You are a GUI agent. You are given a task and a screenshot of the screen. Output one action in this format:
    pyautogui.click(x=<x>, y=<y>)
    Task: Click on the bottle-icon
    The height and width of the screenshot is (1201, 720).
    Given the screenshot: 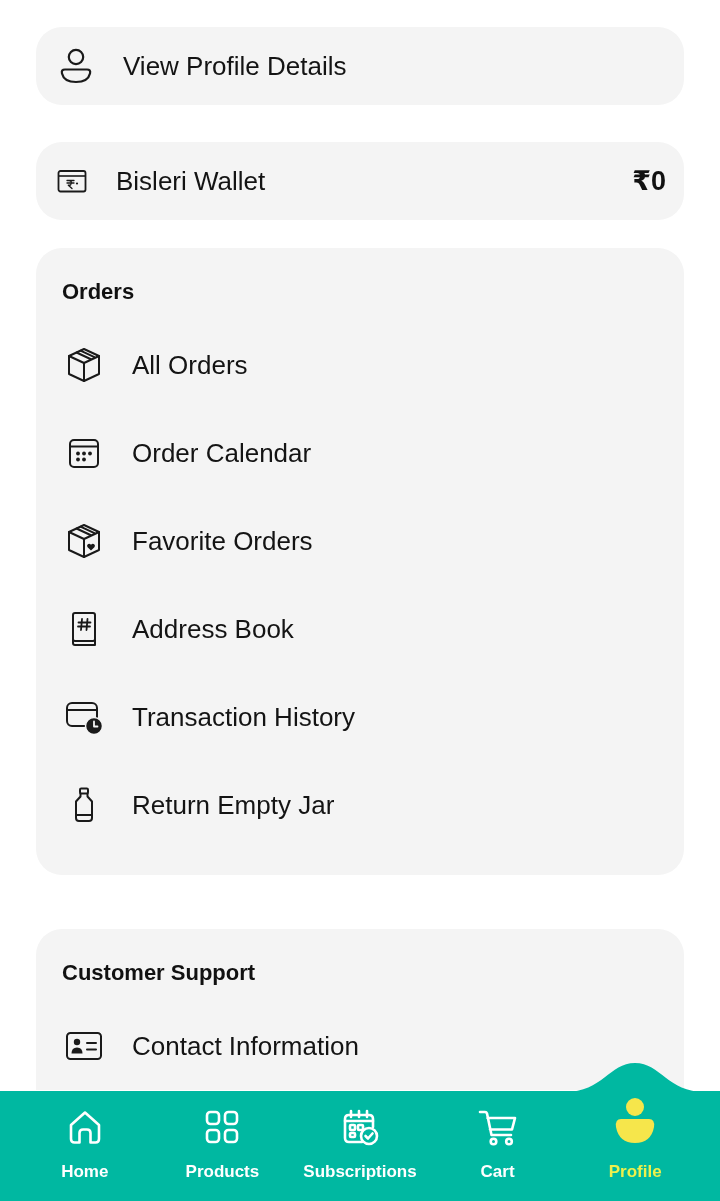 What is the action you would take?
    pyautogui.click(x=84, y=805)
    